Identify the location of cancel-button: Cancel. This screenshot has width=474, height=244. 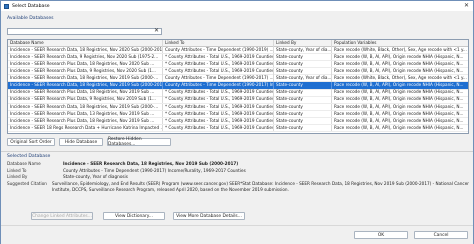
(441, 235).